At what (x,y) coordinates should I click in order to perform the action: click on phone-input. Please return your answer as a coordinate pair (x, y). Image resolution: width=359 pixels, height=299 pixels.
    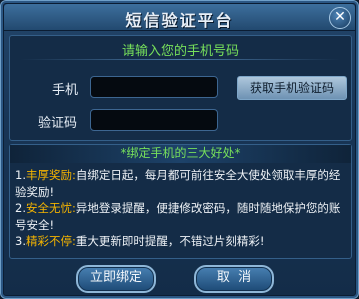
    Looking at the image, I should click on (154, 87).